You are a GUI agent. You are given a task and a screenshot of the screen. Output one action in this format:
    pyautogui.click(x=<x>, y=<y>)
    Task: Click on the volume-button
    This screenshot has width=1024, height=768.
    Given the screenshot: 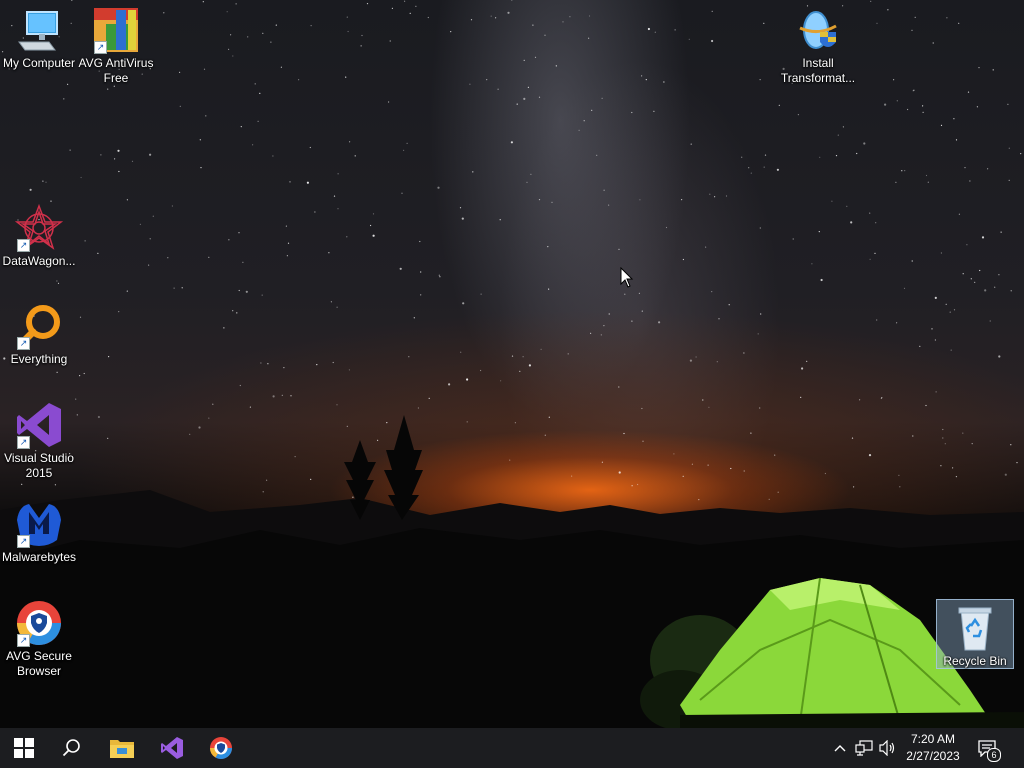 What is the action you would take?
    pyautogui.click(x=888, y=748)
    